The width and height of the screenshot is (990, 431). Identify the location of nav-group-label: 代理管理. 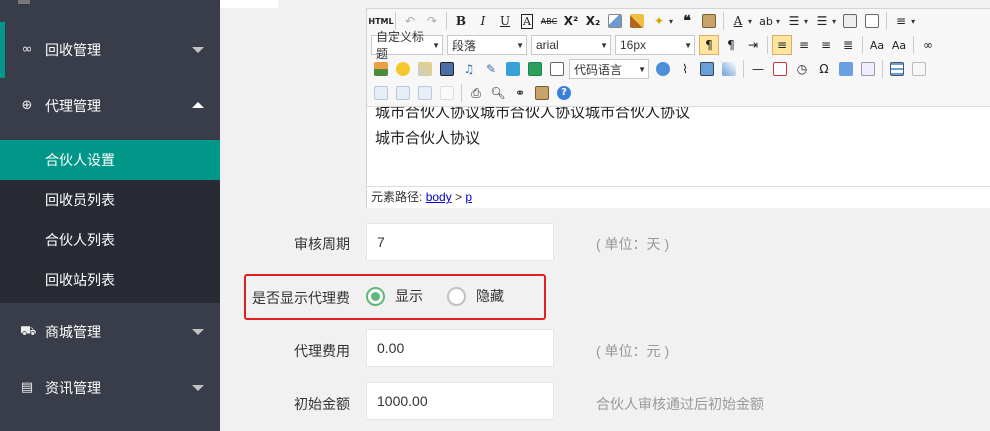
(73, 106).